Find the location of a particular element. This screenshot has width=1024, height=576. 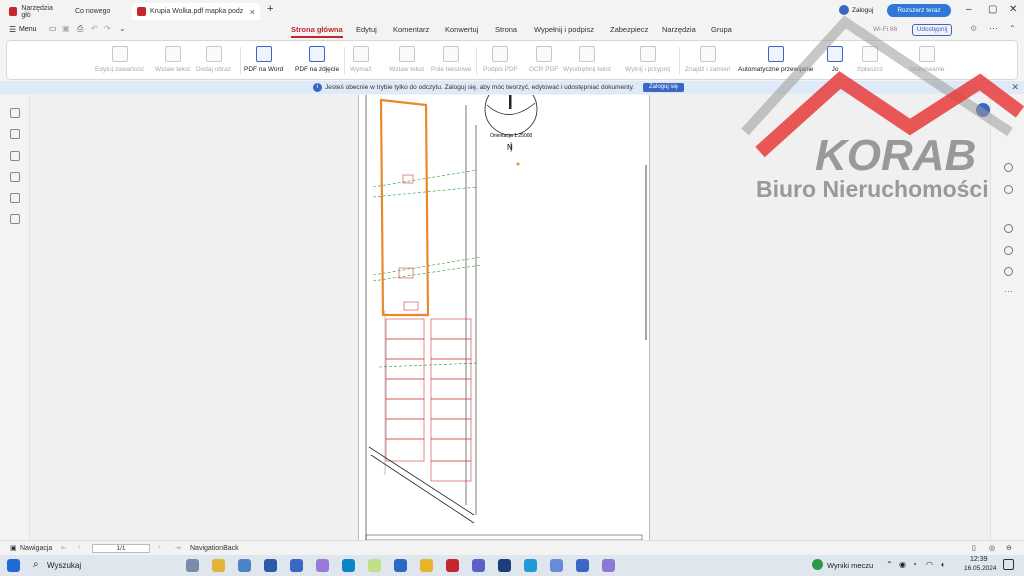

network-icon: ◔ is located at coordinates (914, 564).